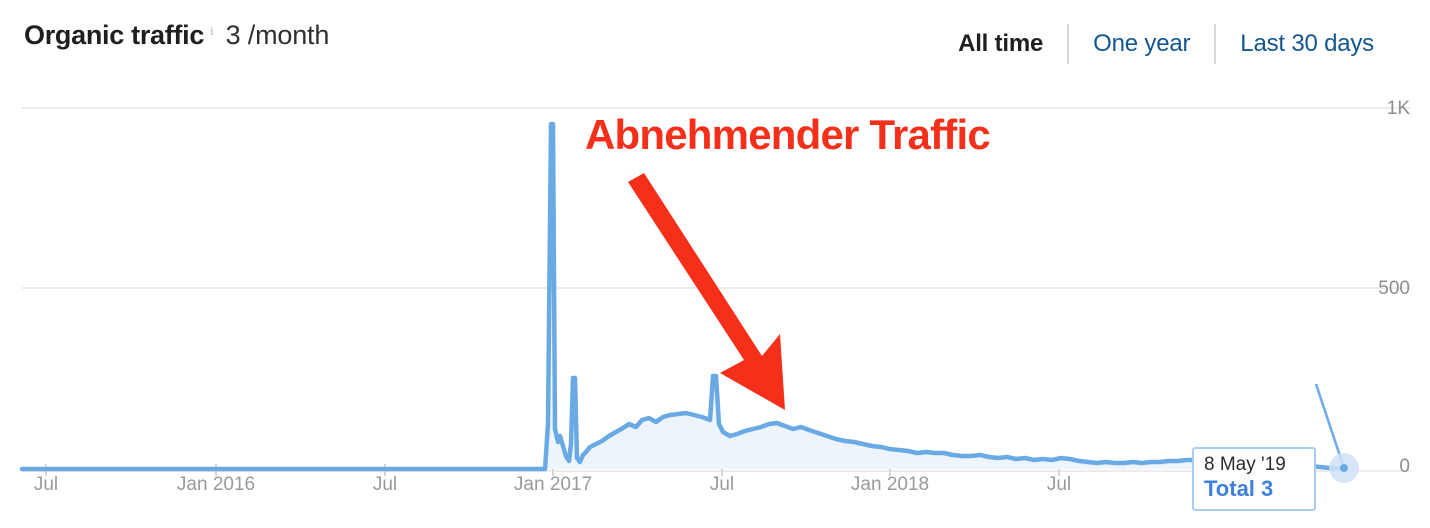 Image resolution: width=1430 pixels, height=528 pixels. I want to click on data-point-tooltip: 8 May '19 Total 3, so click(1254, 479).